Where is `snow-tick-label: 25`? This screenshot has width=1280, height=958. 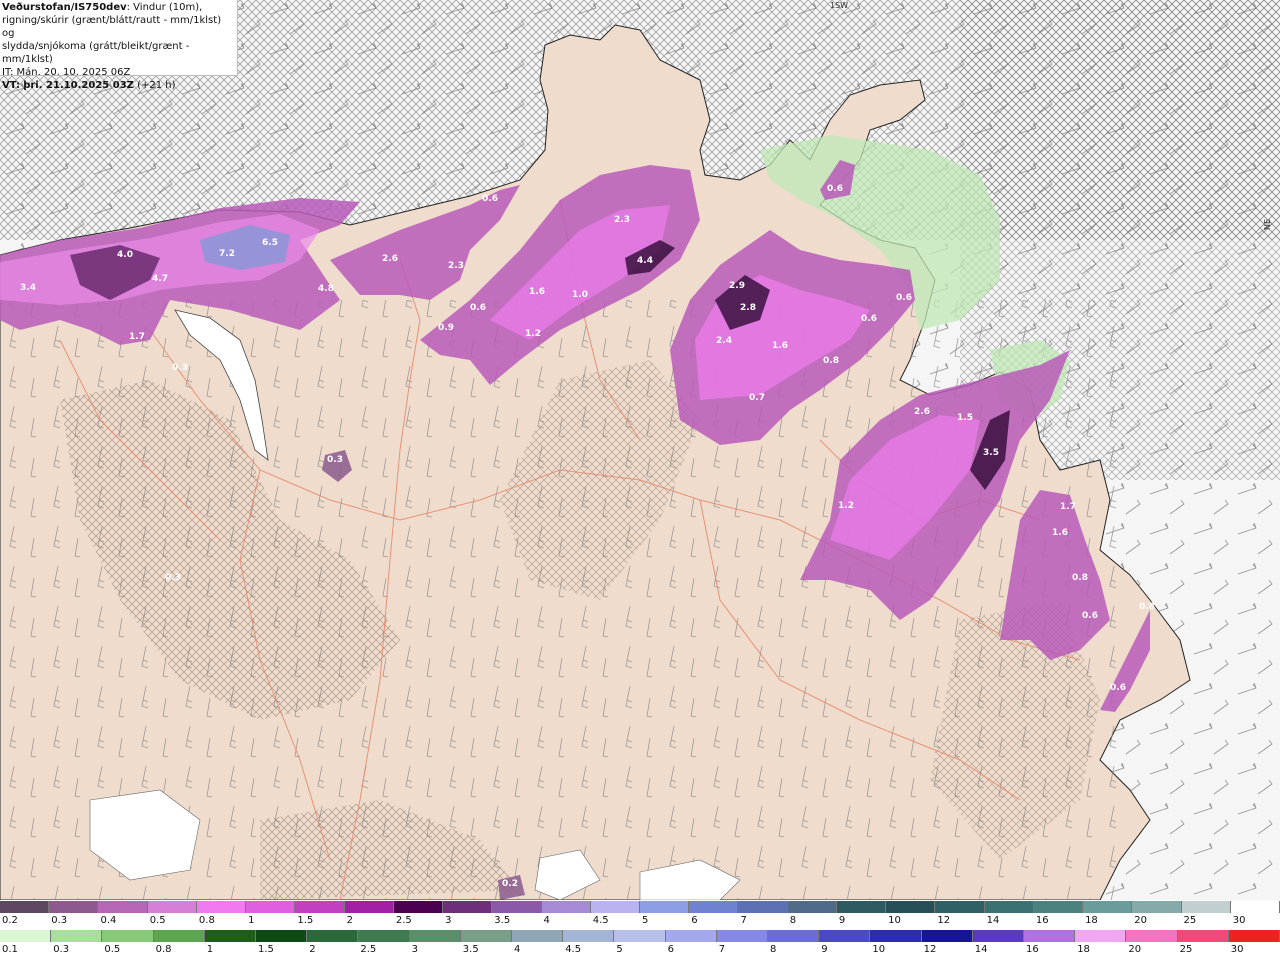
snow-tick-label: 25 is located at coordinates (1190, 920).